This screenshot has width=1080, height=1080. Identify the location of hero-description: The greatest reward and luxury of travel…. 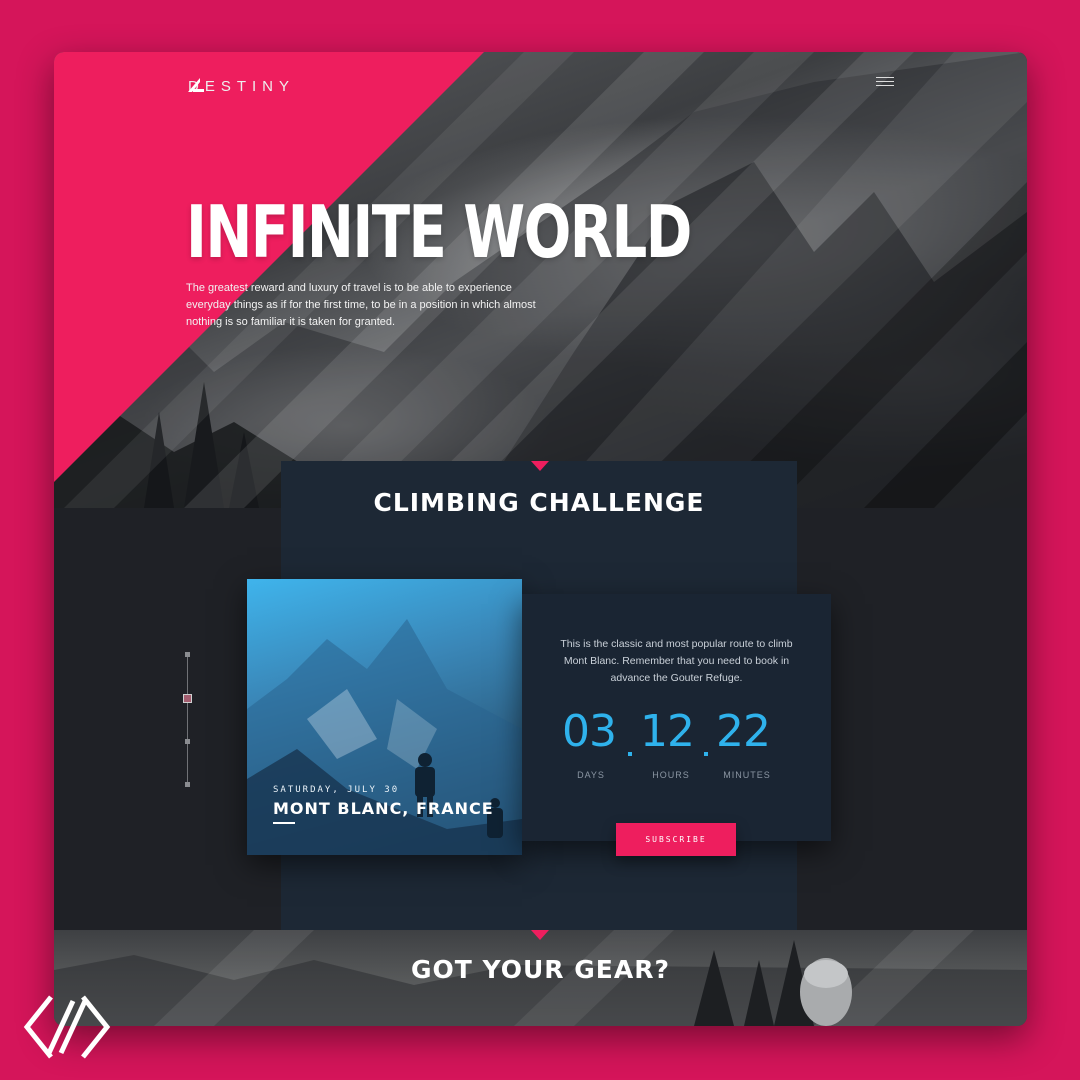
(361, 305).